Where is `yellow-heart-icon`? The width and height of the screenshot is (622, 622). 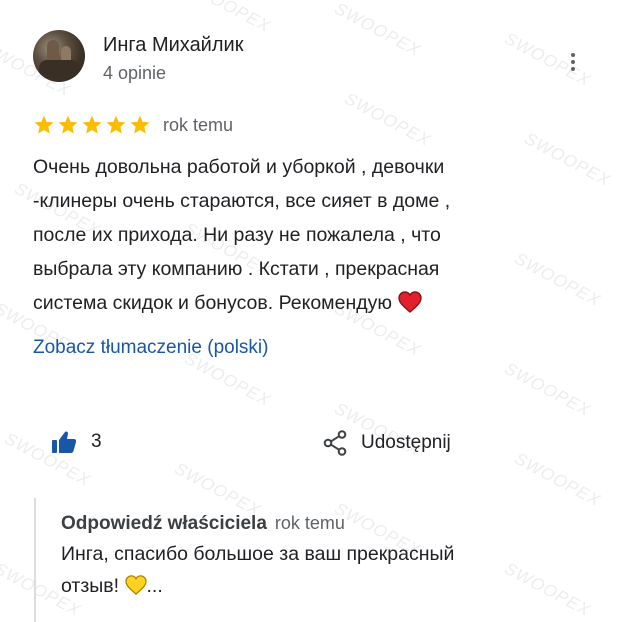 yellow-heart-icon is located at coordinates (135, 585).